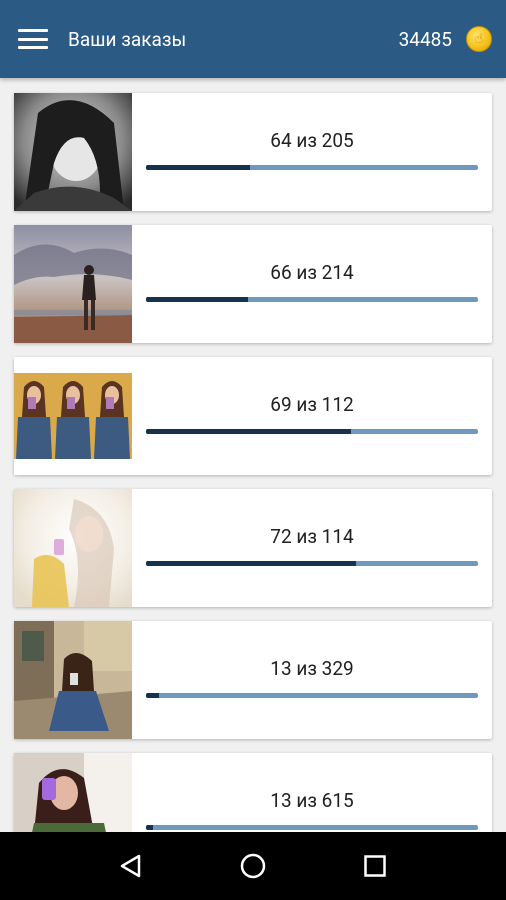 Image resolution: width=506 pixels, height=900 pixels. I want to click on order-card: 69 из 112, so click(253, 416).